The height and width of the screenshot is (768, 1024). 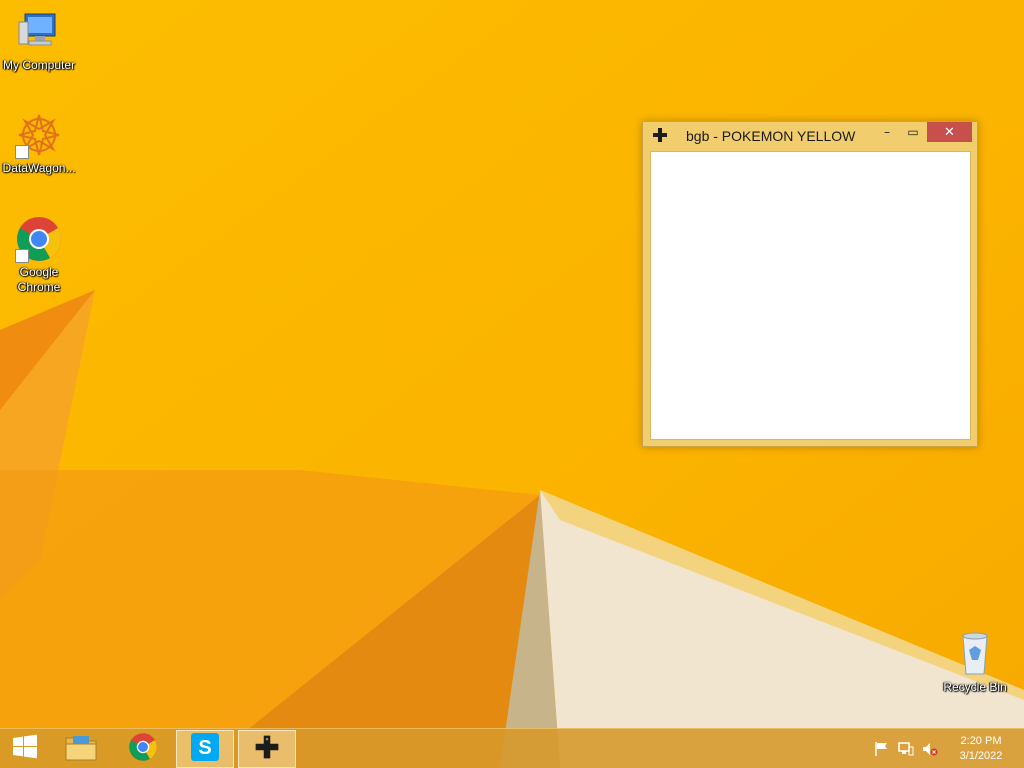 I want to click on desktop-icon-label: Recycle Bin, so click(x=975, y=687).